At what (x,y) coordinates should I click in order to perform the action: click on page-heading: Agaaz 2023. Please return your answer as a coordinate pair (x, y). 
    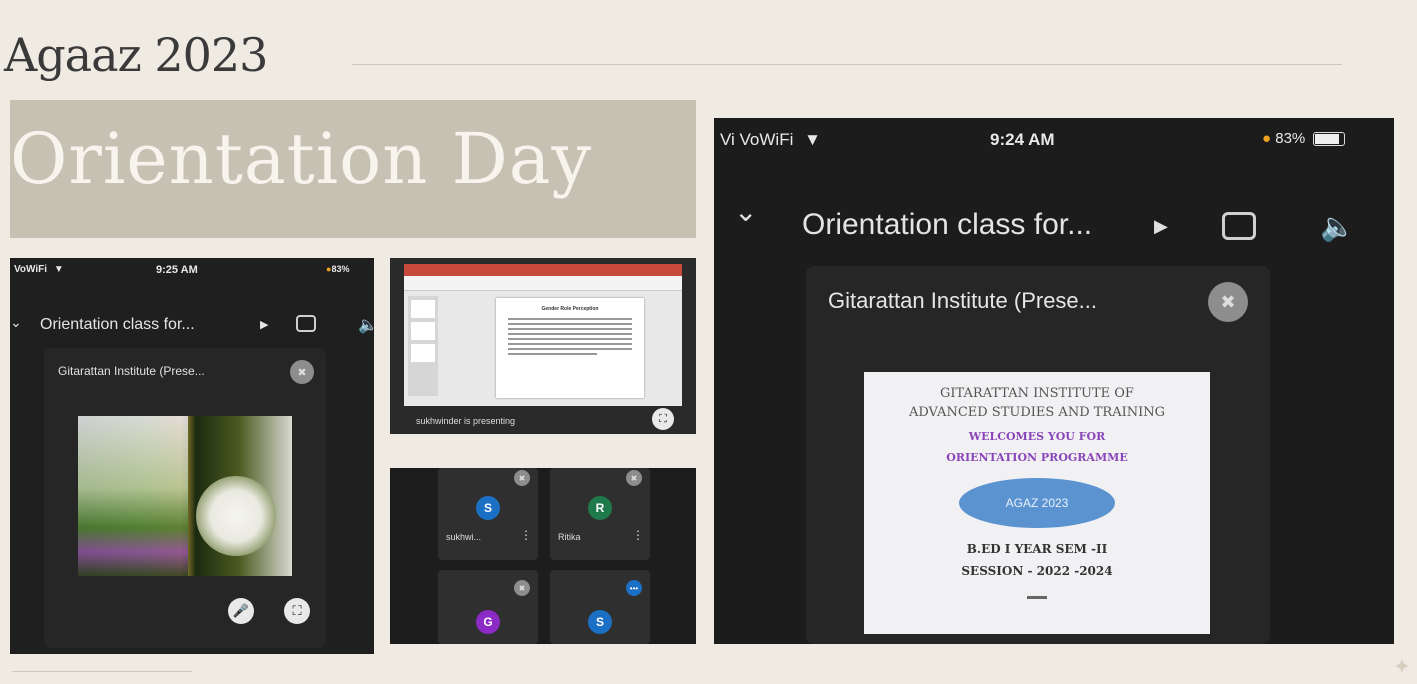
    Looking at the image, I should click on (136, 55).